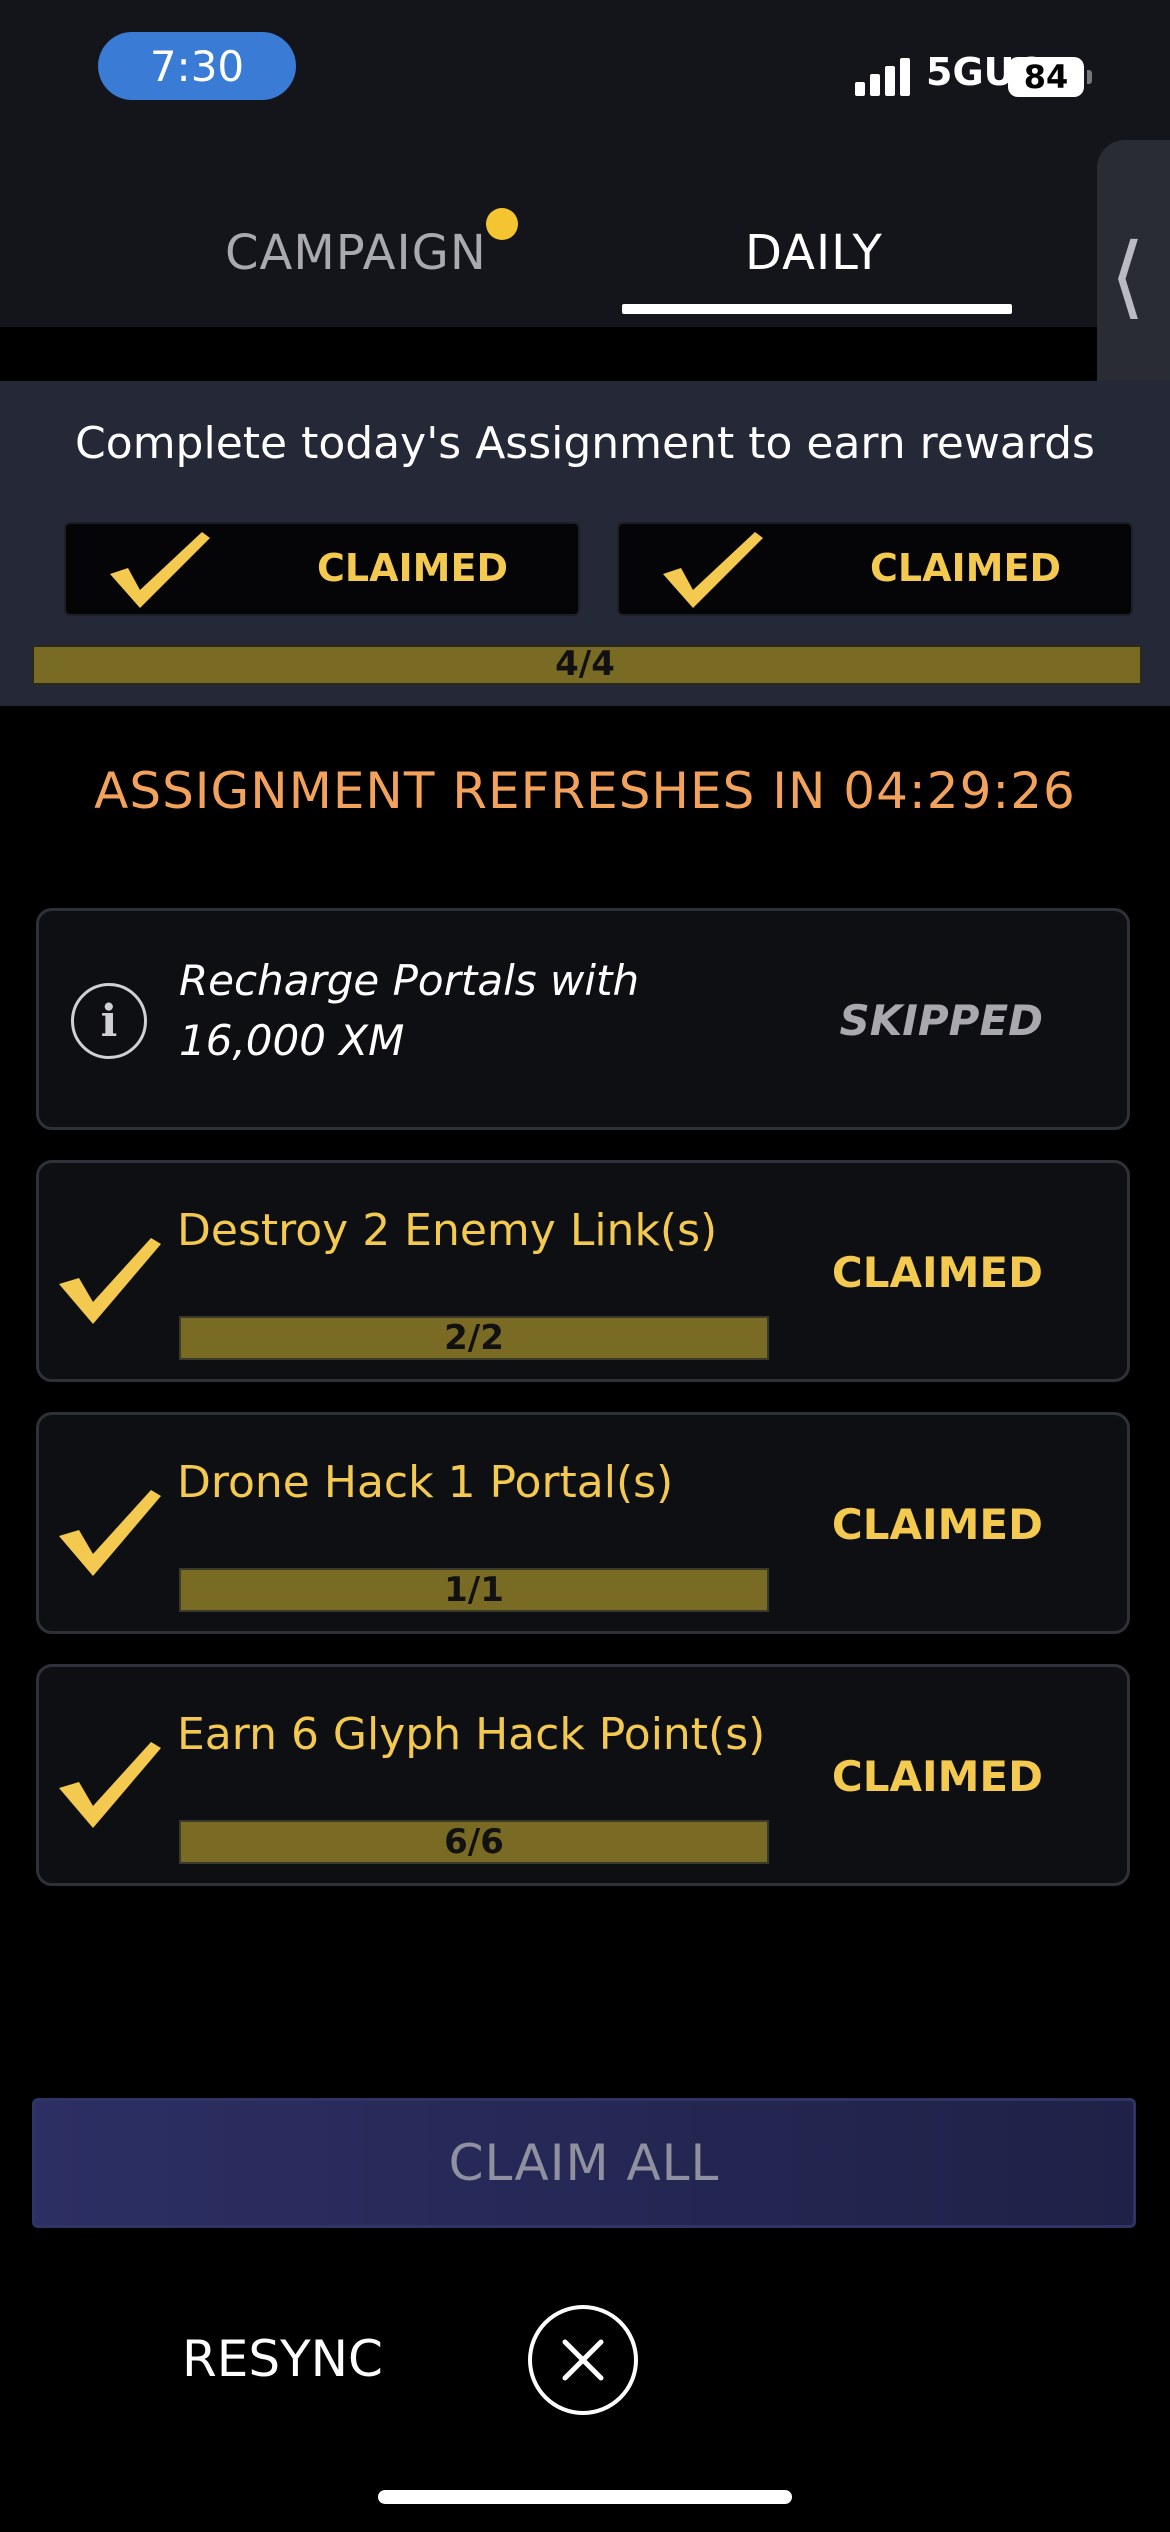  What do you see at coordinates (583, 1523) in the screenshot?
I see `task-card-drone-hack: Drone Hack 1 Portal(s) CLAIMED 1/1` at bounding box center [583, 1523].